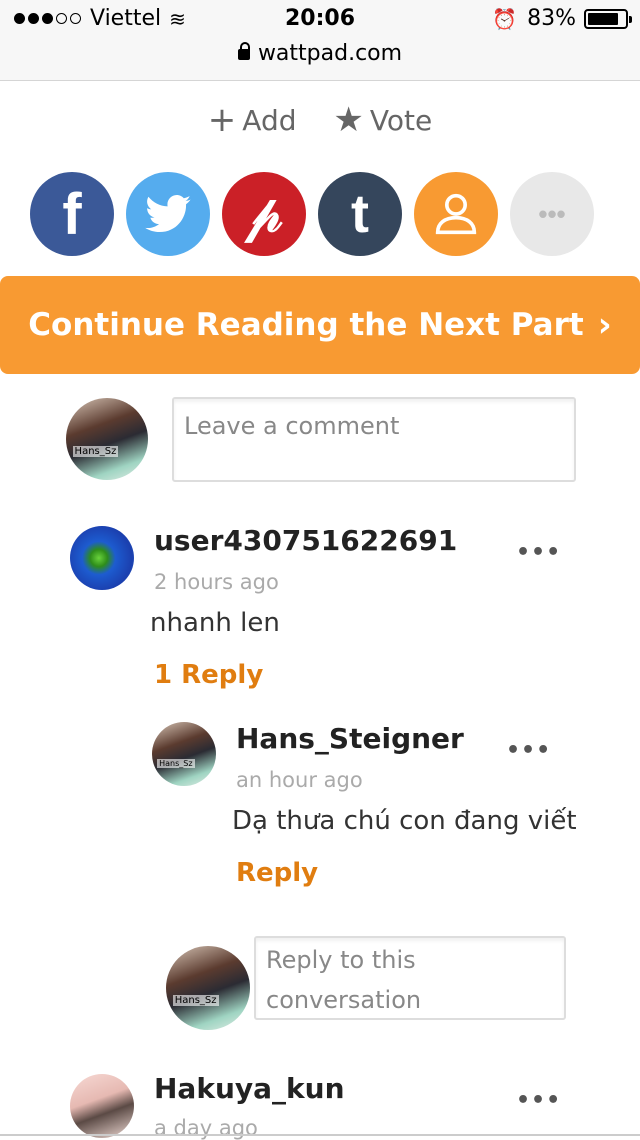 Image resolution: width=640 pixels, height=1140 pixels. Describe the element at coordinates (208, 675) in the screenshot. I see `view-replies-link: 1 Reply` at that location.